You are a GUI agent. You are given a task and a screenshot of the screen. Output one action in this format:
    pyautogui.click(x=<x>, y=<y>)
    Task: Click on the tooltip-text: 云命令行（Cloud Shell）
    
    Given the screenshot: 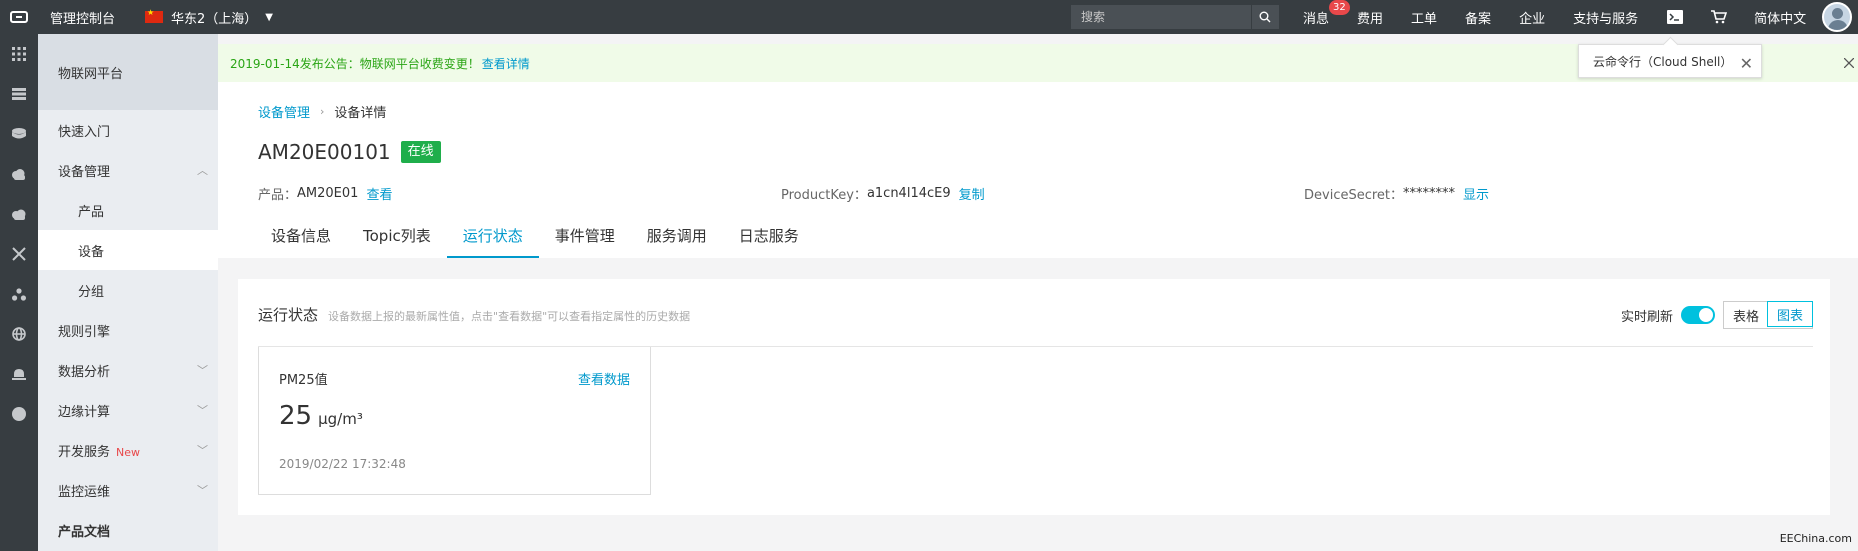 What is the action you would take?
    pyautogui.click(x=1663, y=61)
    